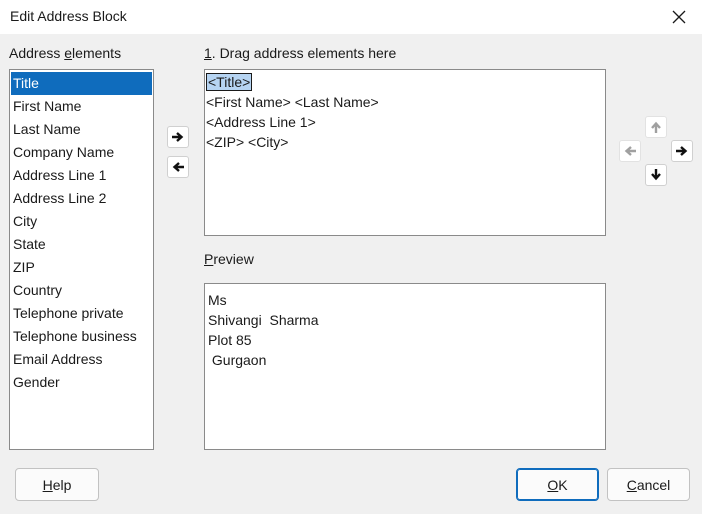 This screenshot has height=514, width=702. I want to click on remove-element-button, so click(178, 167).